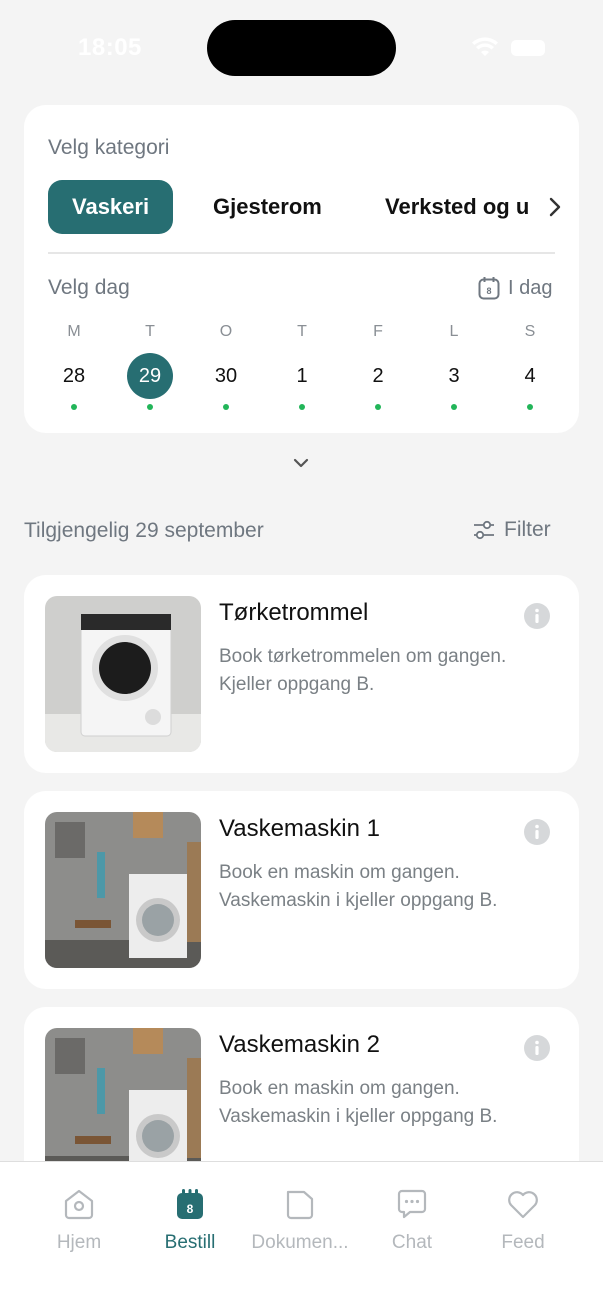 This screenshot has height=1311, width=603. I want to click on weekday: L, so click(454, 331).